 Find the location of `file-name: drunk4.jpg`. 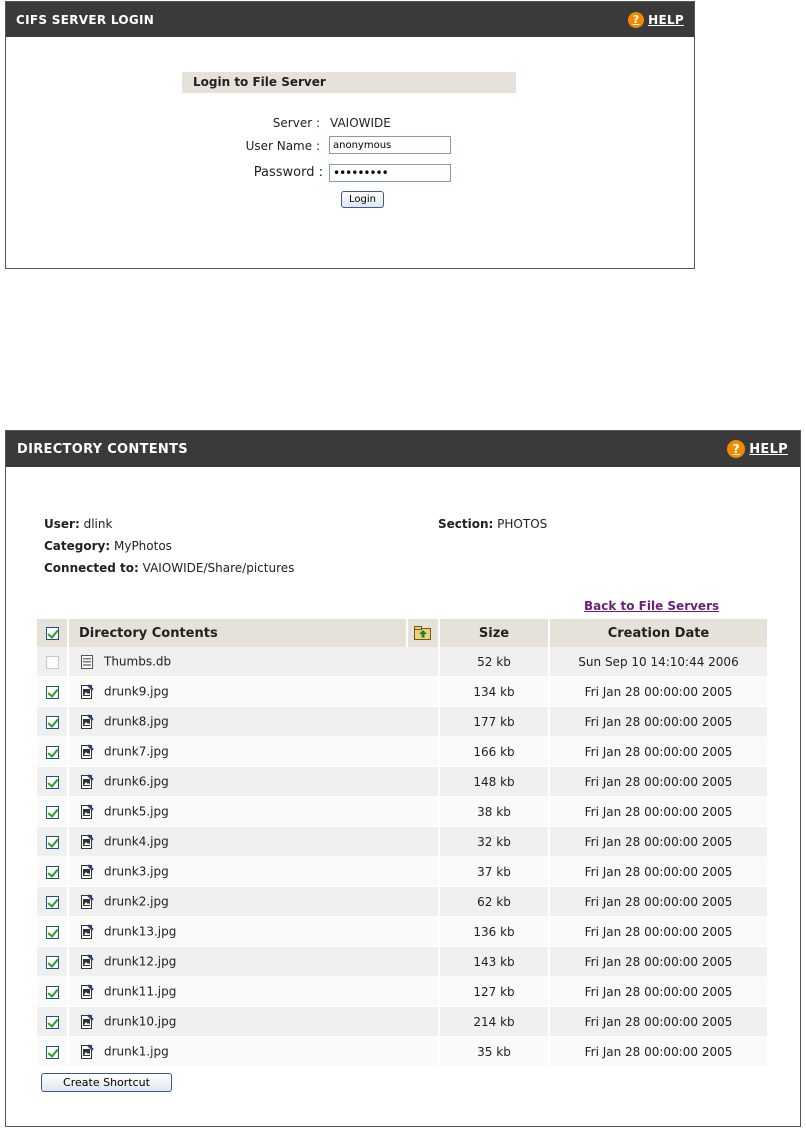

file-name: drunk4.jpg is located at coordinates (136, 842).